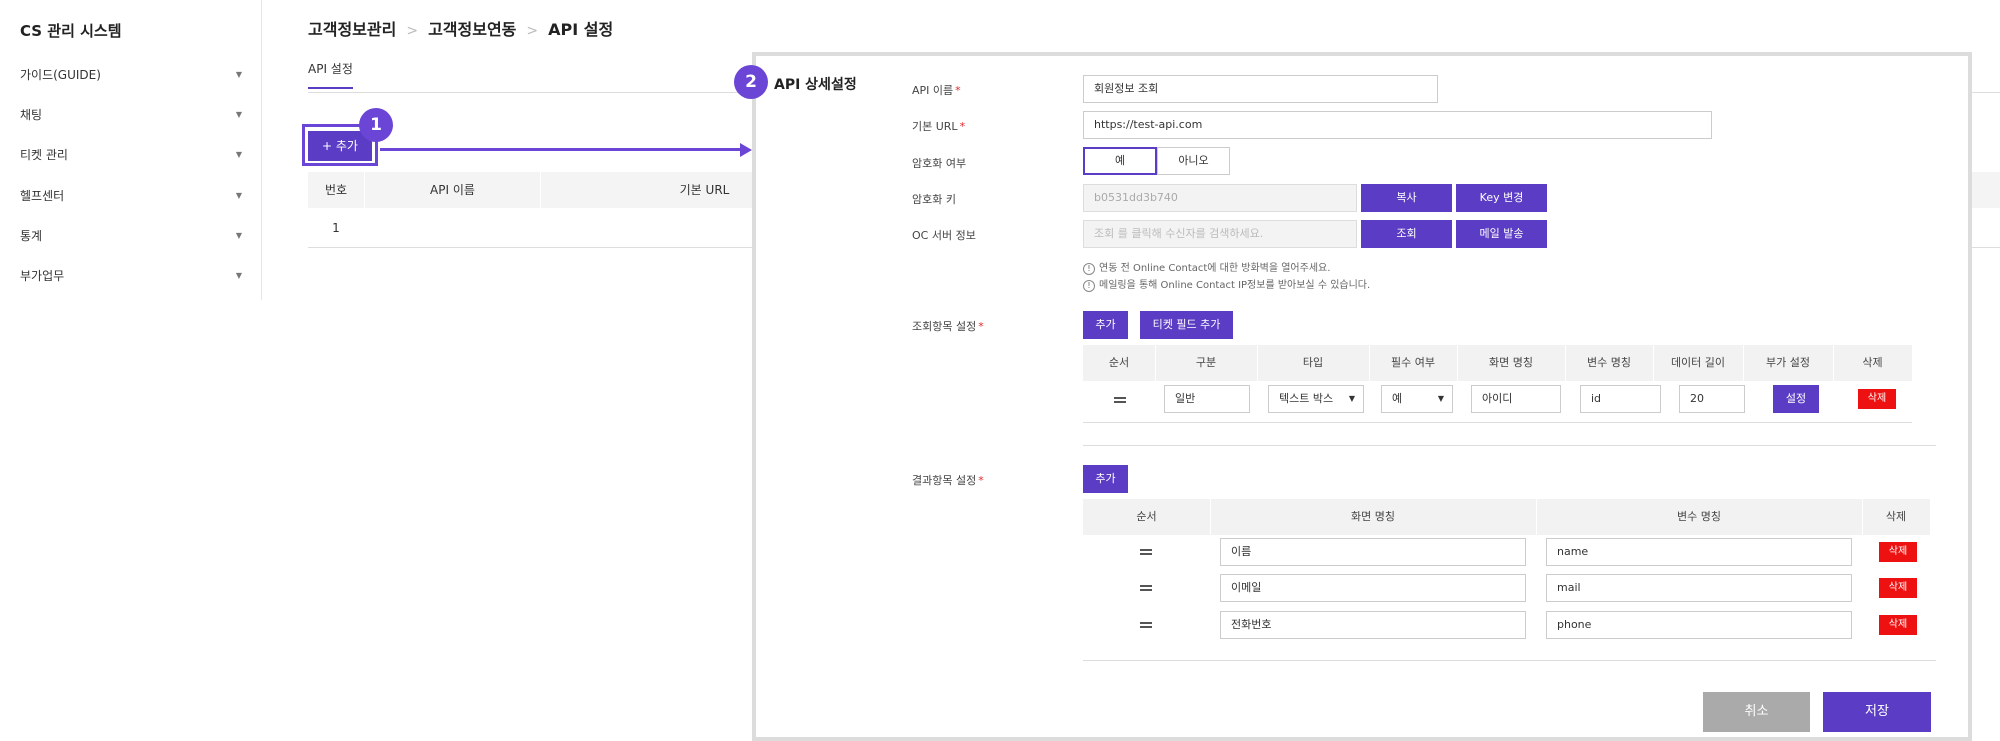 Image resolution: width=2000 pixels, height=741 pixels. Describe the element at coordinates (1699, 588) in the screenshot. I see `variable-name-input: mail` at that location.